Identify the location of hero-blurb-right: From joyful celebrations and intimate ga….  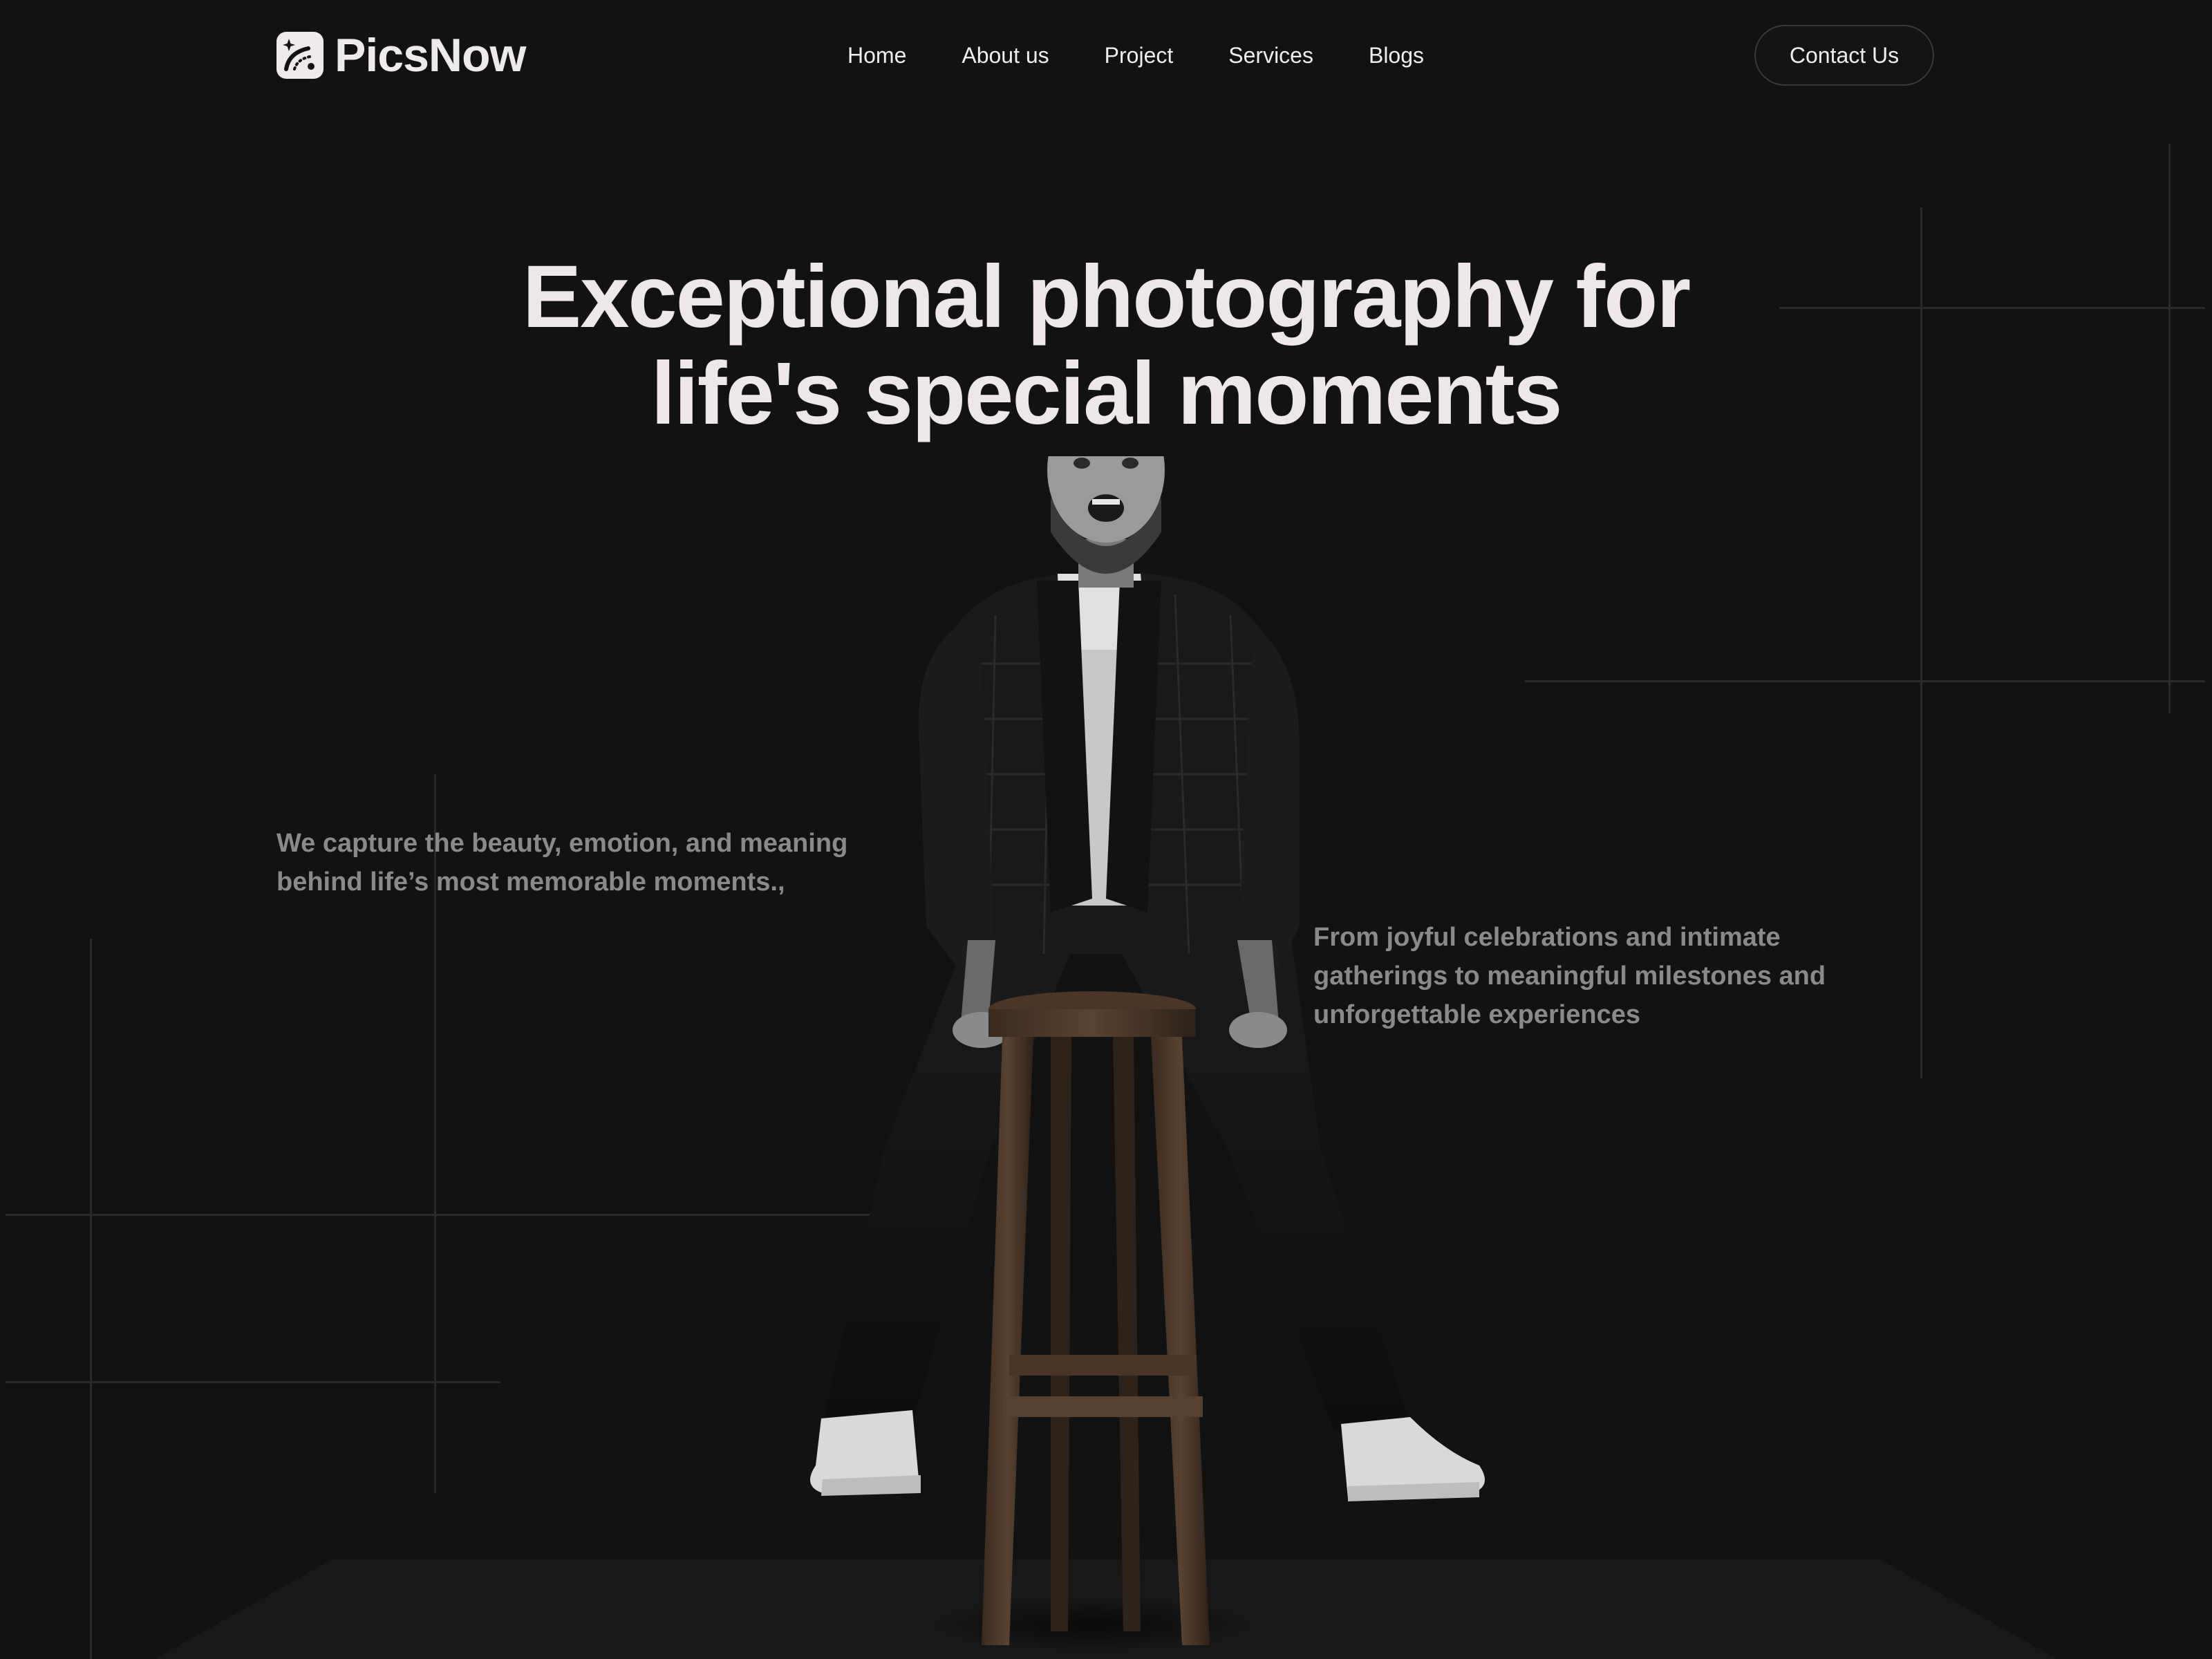
(1569, 976).